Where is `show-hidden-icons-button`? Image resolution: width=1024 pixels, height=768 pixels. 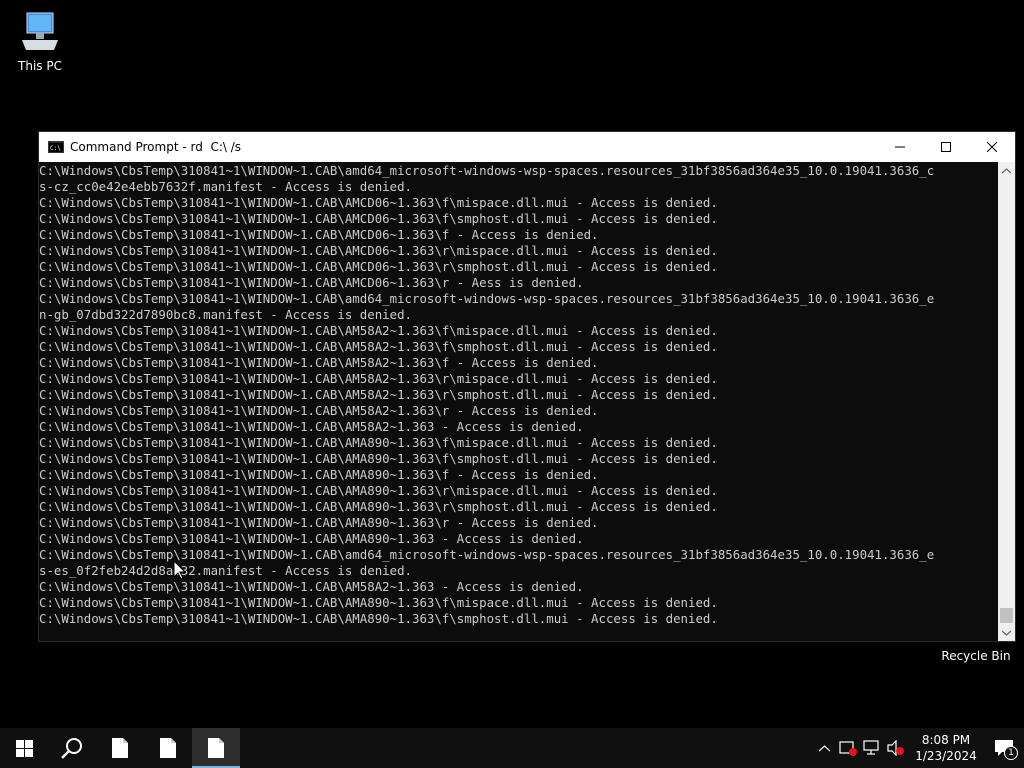
show-hidden-icons-button is located at coordinates (824, 748).